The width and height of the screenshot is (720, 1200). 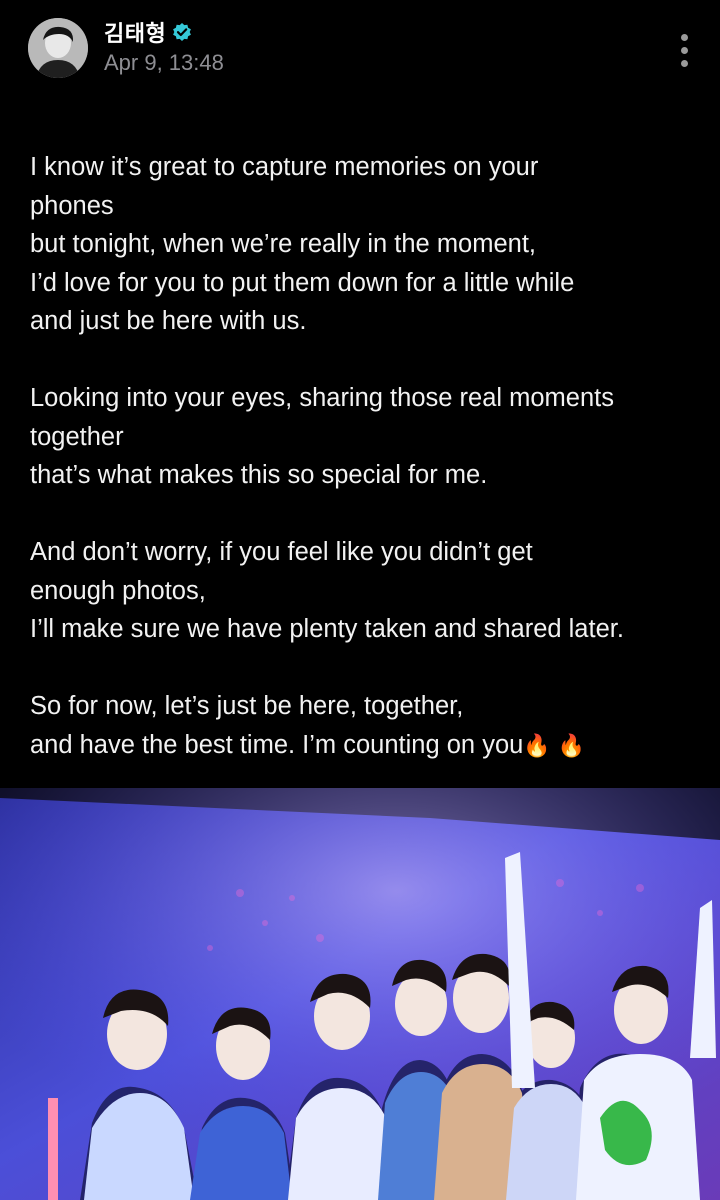 I want to click on text-line: and just be here with us., so click(x=168, y=321).